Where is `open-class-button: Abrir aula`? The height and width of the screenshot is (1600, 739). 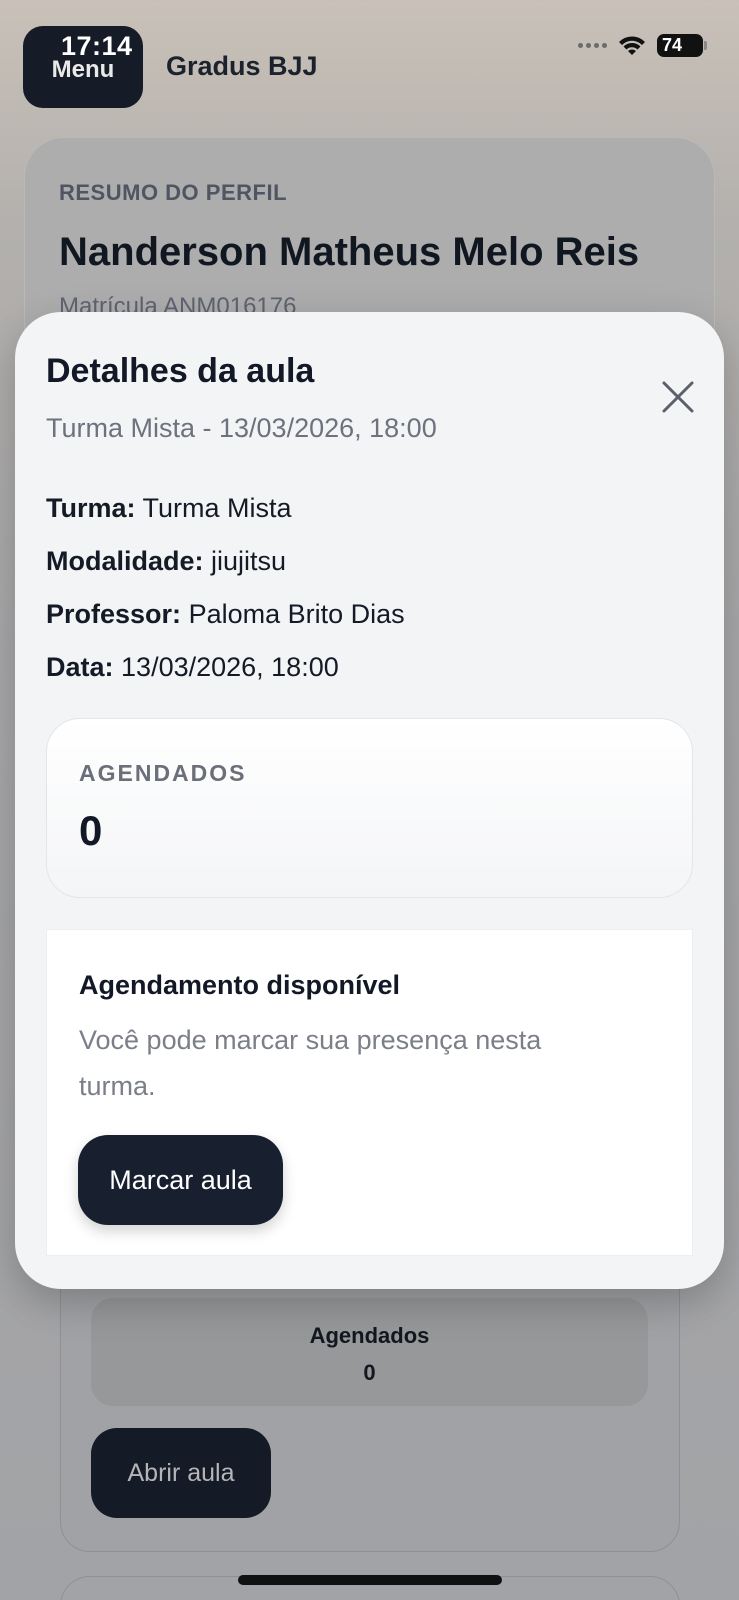 open-class-button: Abrir aula is located at coordinates (181, 1473).